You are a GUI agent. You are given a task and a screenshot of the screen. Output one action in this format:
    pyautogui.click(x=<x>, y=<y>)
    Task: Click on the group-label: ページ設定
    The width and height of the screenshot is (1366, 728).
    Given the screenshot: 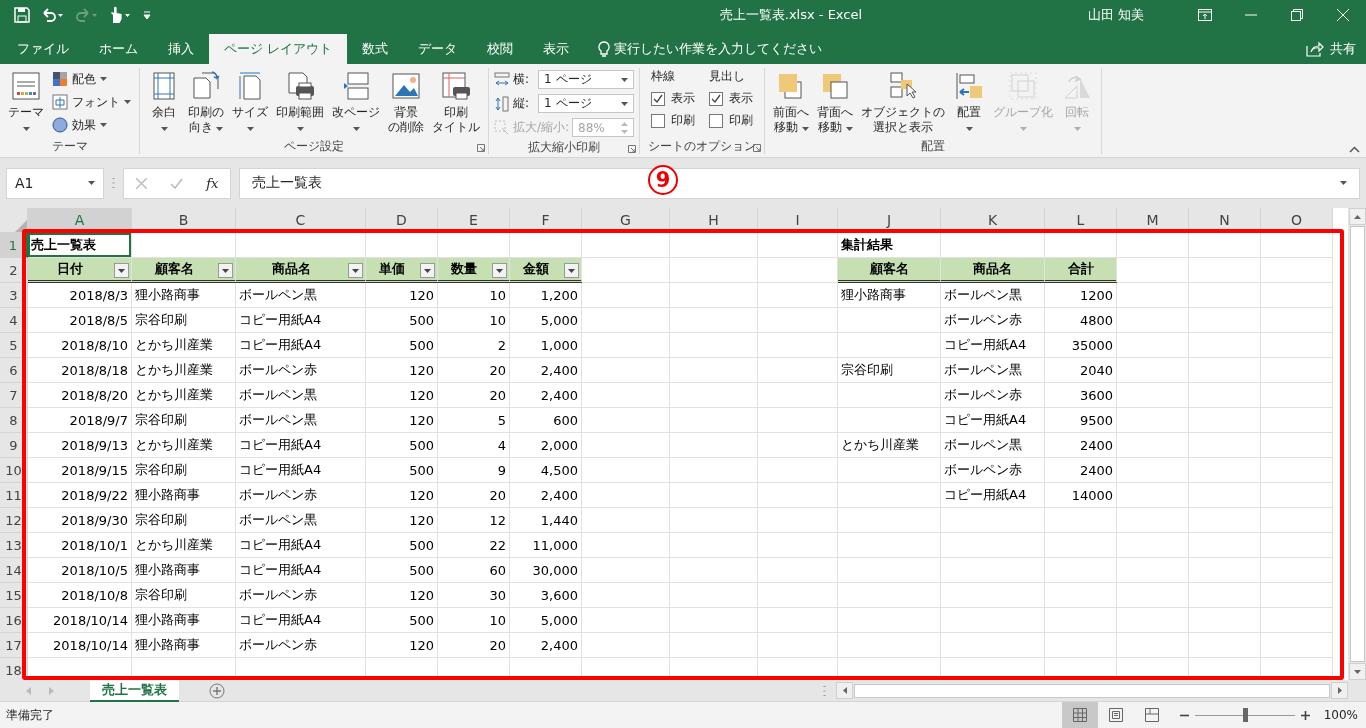 What is the action you would take?
    pyautogui.click(x=314, y=146)
    